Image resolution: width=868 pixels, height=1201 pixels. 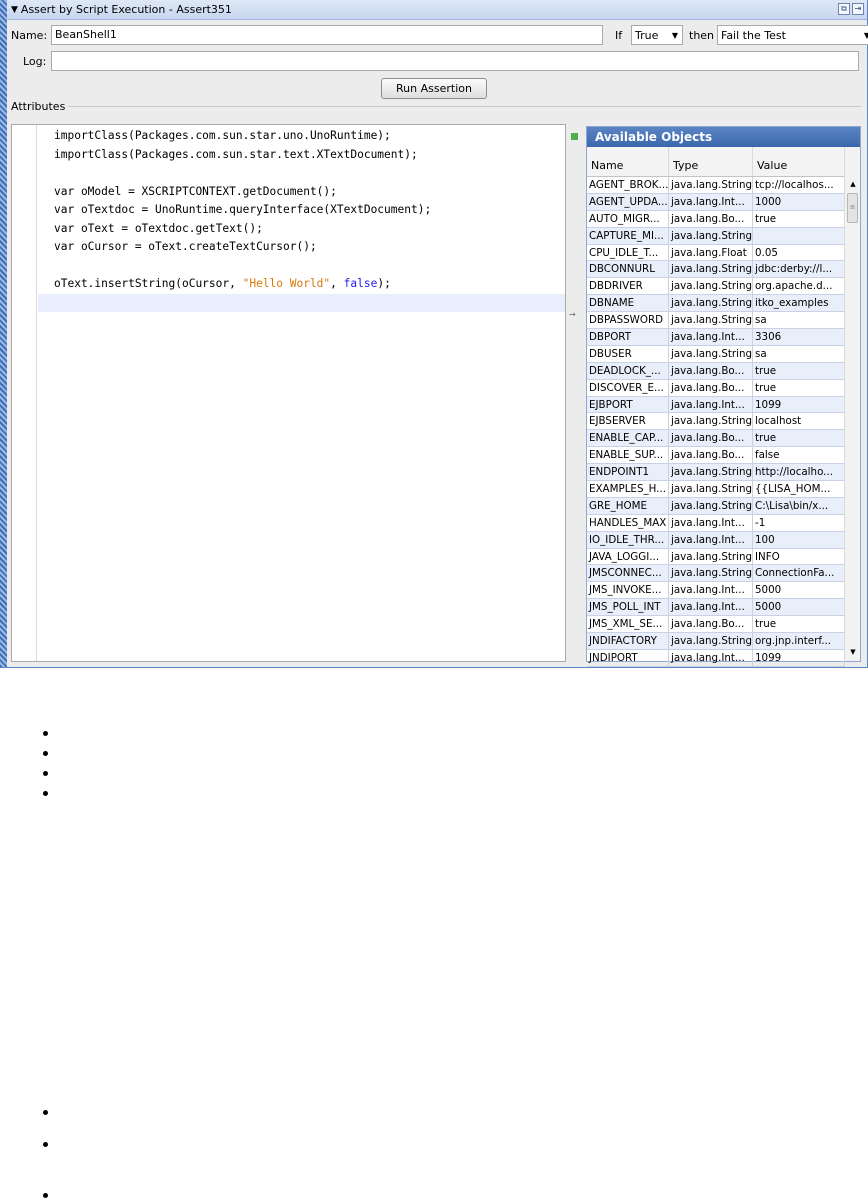 I want to click on cell-name: GRE_HOME, so click(x=628, y=505).